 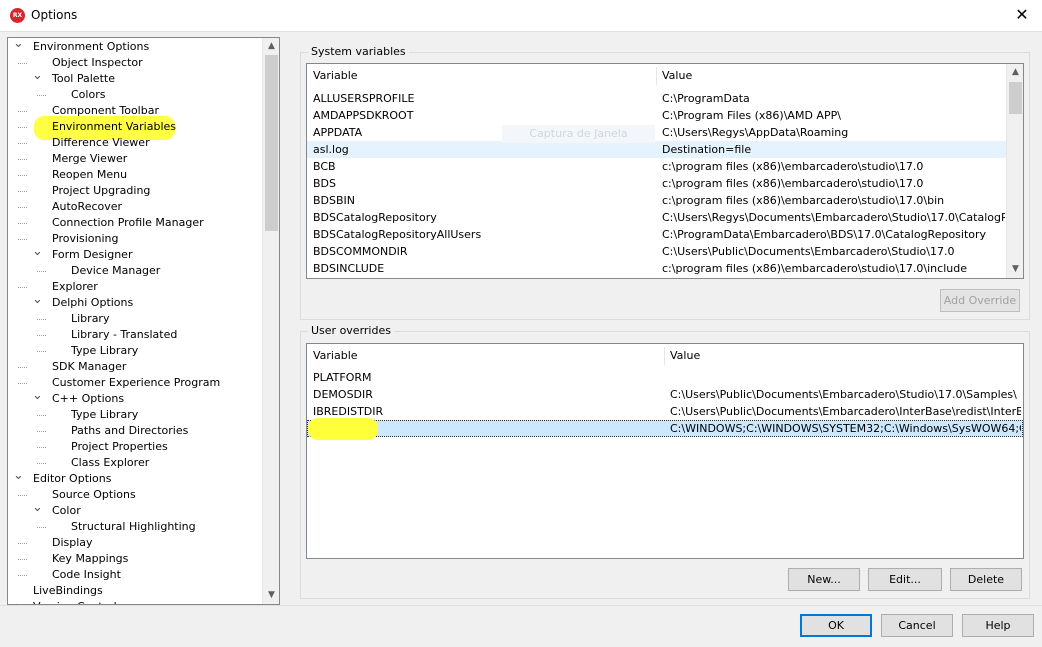 I want to click on tree-item: Code Insight, so click(x=135, y=575).